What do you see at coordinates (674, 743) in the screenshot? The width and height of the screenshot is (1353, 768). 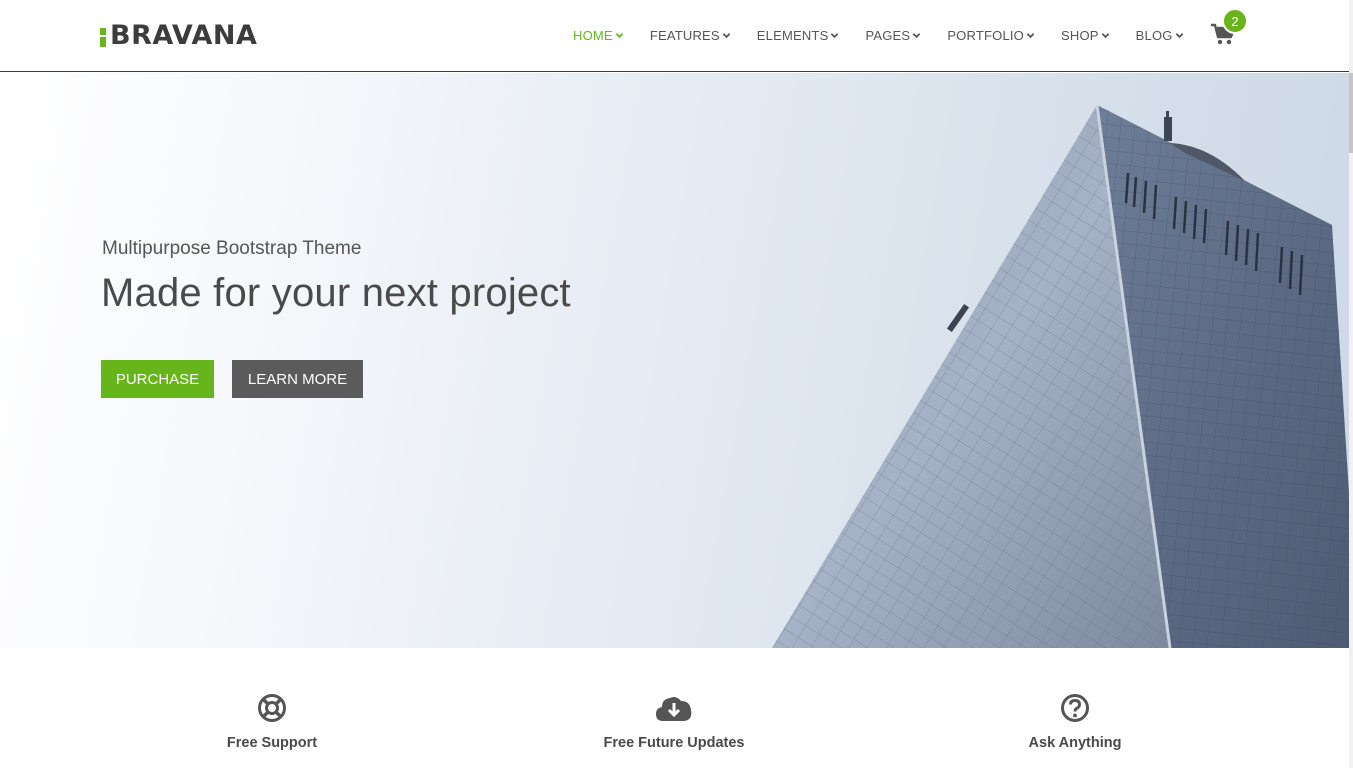 I see `feature-label: Free Future Updates` at bounding box center [674, 743].